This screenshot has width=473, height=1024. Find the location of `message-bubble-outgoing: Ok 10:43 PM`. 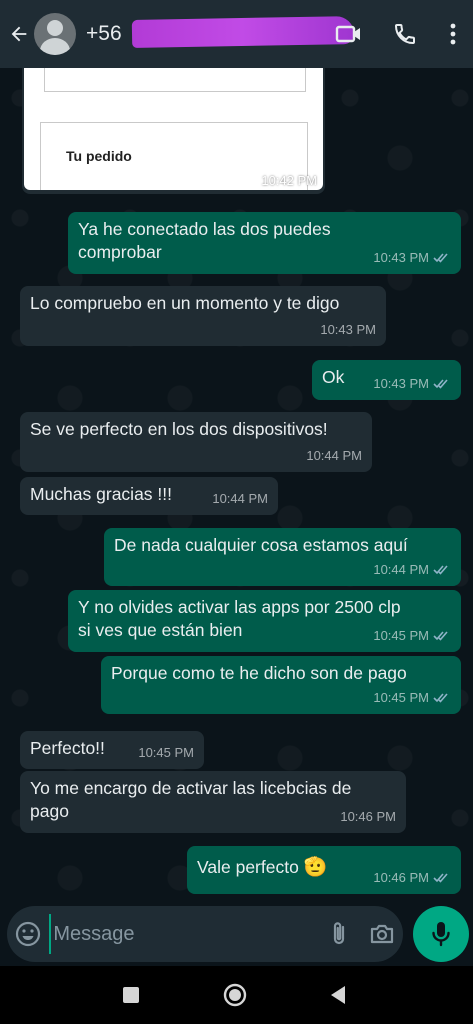

message-bubble-outgoing: Ok 10:43 PM is located at coordinates (386, 380).